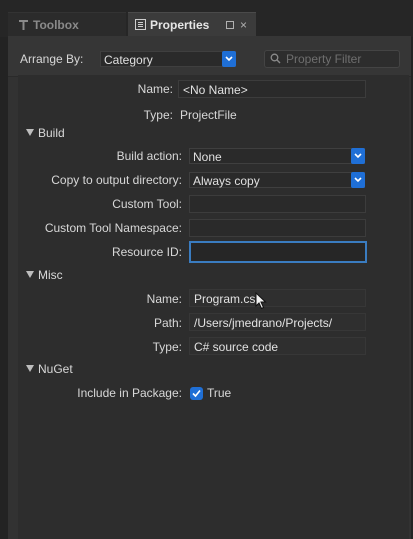 The width and height of the screenshot is (413, 539). I want to click on misc-type-field: C# source code, so click(277, 346).